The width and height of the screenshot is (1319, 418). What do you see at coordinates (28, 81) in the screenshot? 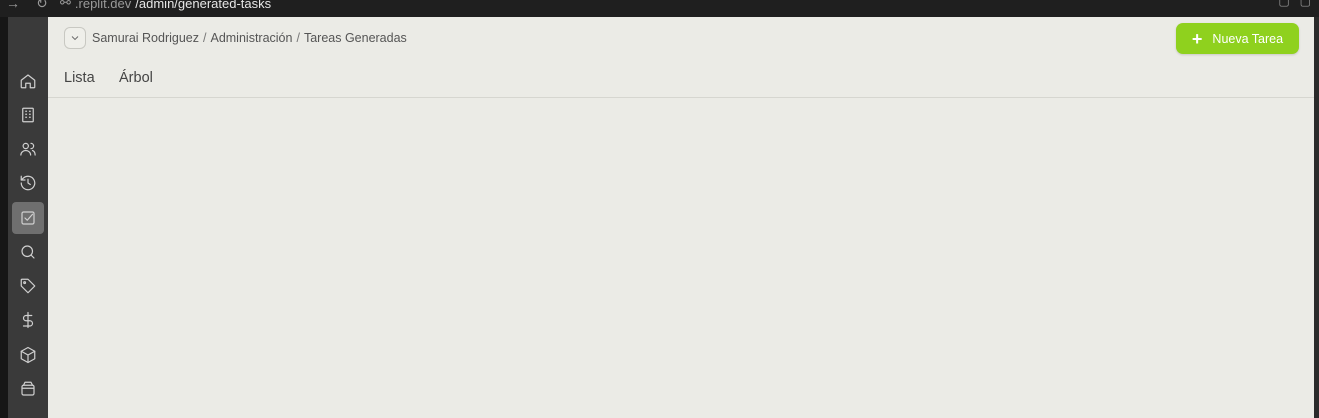
I see `home-icon` at bounding box center [28, 81].